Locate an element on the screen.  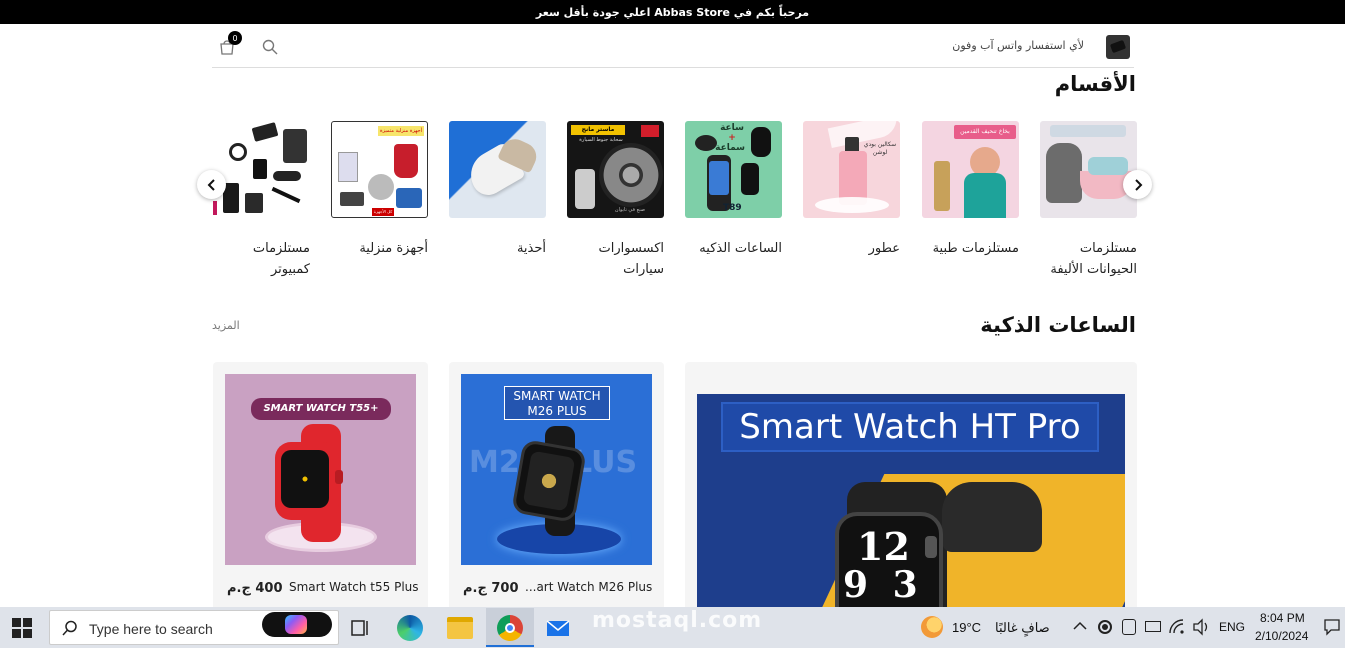
volume-icon is located at coordinates (1201, 627).